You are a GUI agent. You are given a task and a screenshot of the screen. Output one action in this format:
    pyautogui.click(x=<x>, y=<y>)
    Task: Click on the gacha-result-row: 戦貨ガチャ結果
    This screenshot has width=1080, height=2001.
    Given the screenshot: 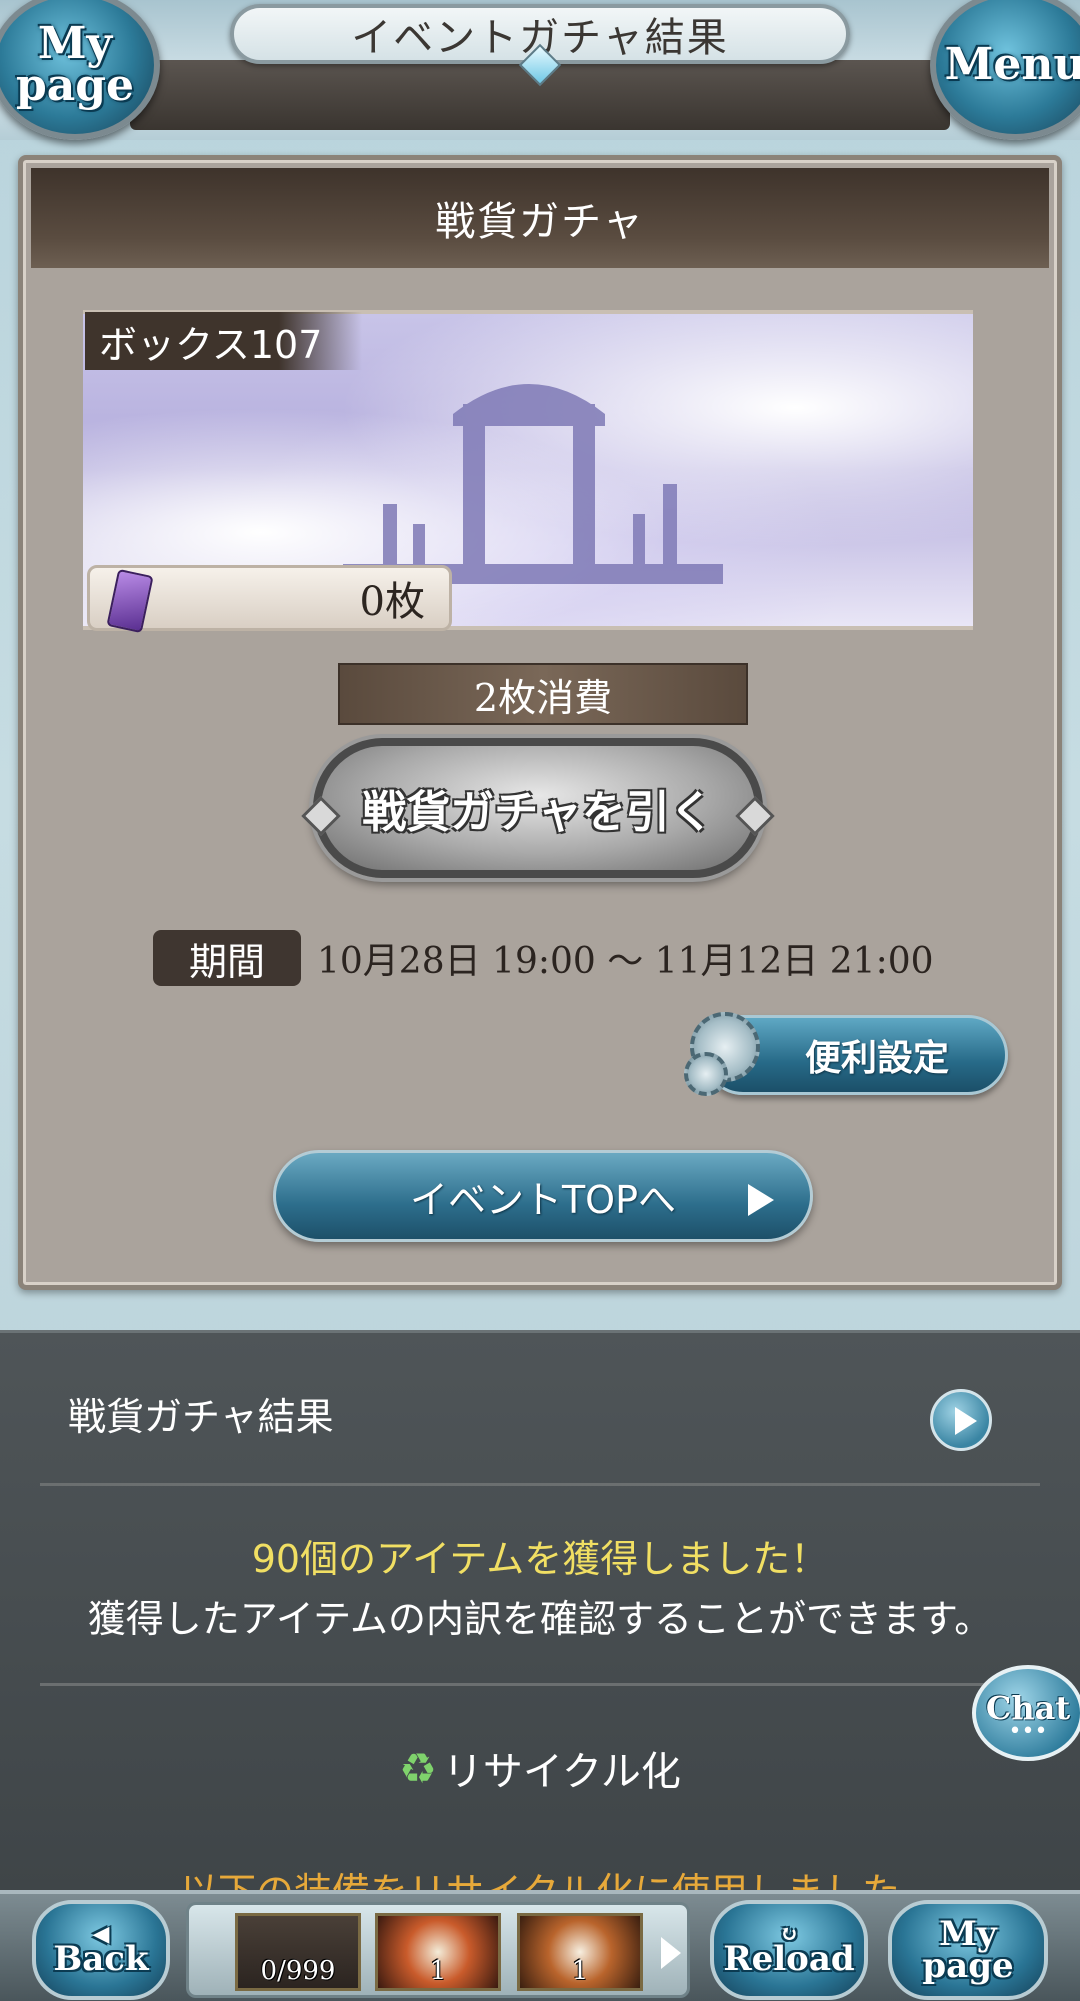 What is the action you would take?
    pyautogui.click(x=540, y=1413)
    